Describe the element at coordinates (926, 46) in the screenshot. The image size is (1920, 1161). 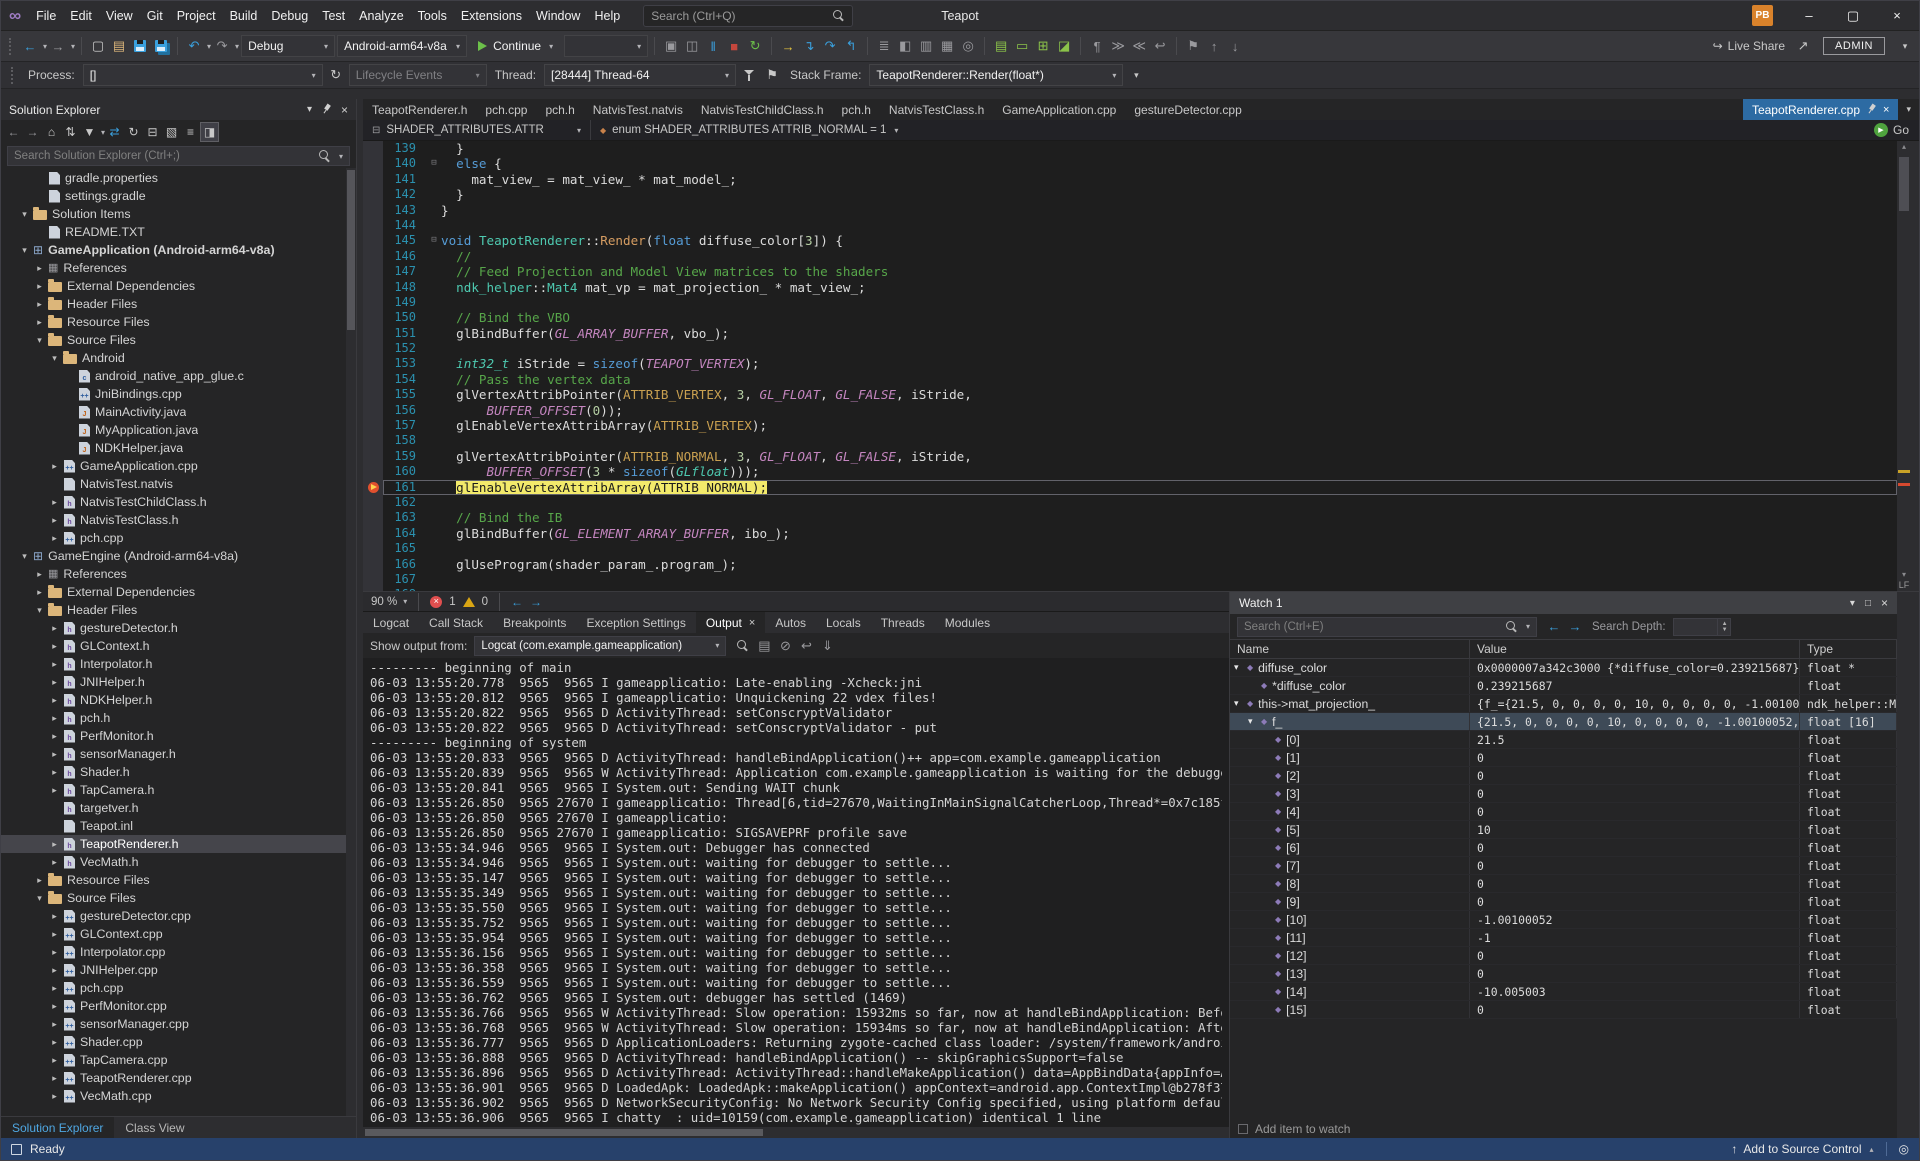
I see `memory-window-icon: ▥` at that location.